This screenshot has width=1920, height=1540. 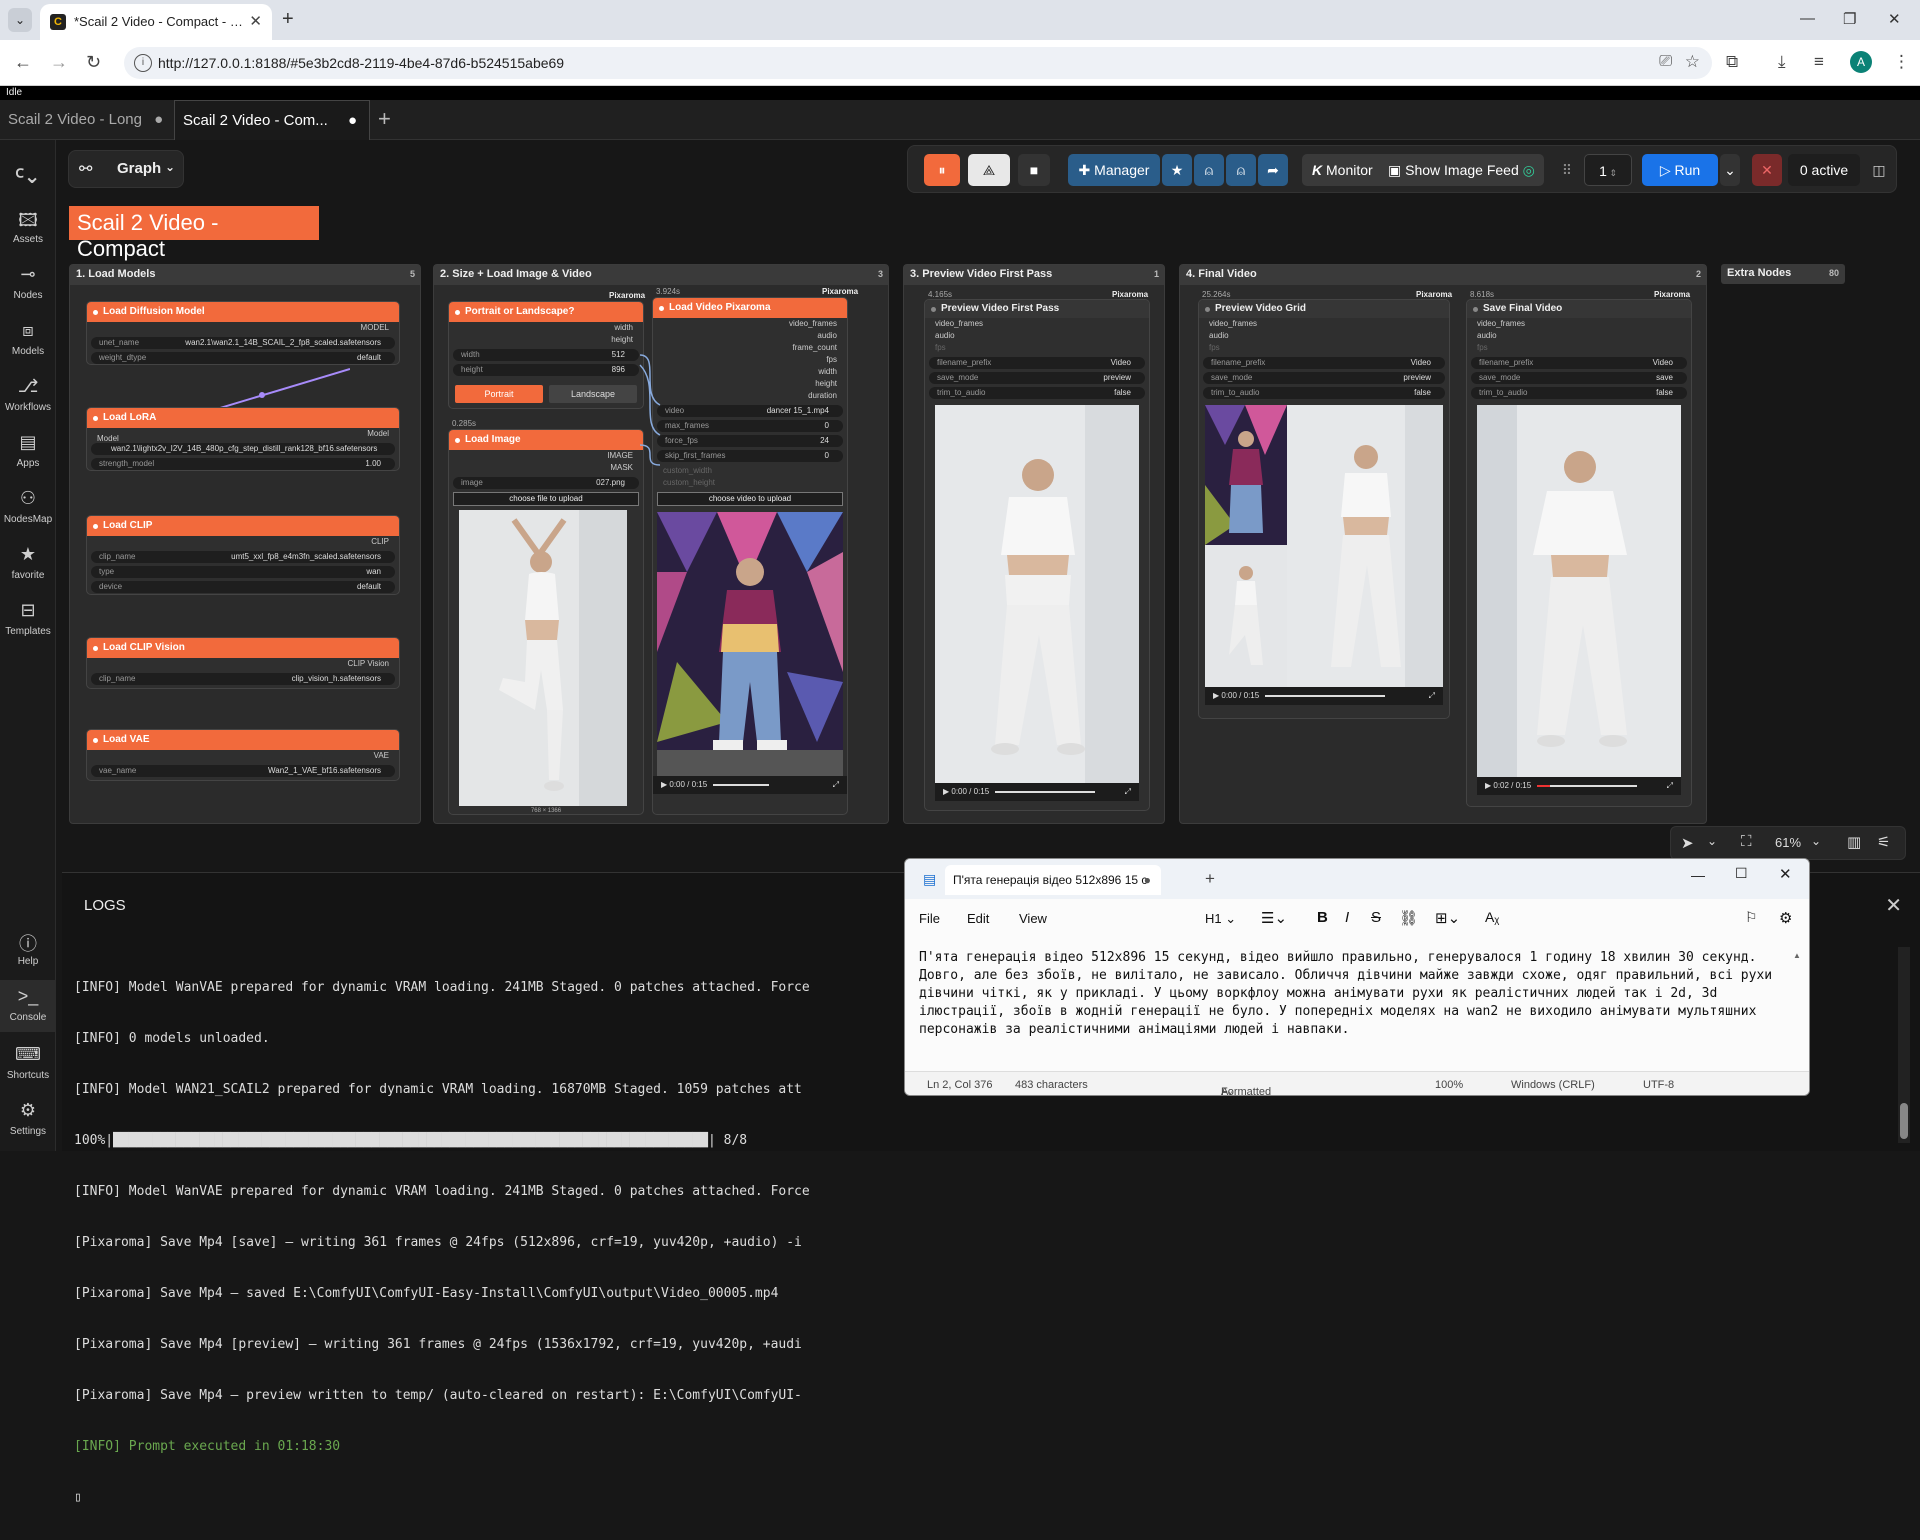 I want to click on share-icon: ➦, so click(x=1273, y=170).